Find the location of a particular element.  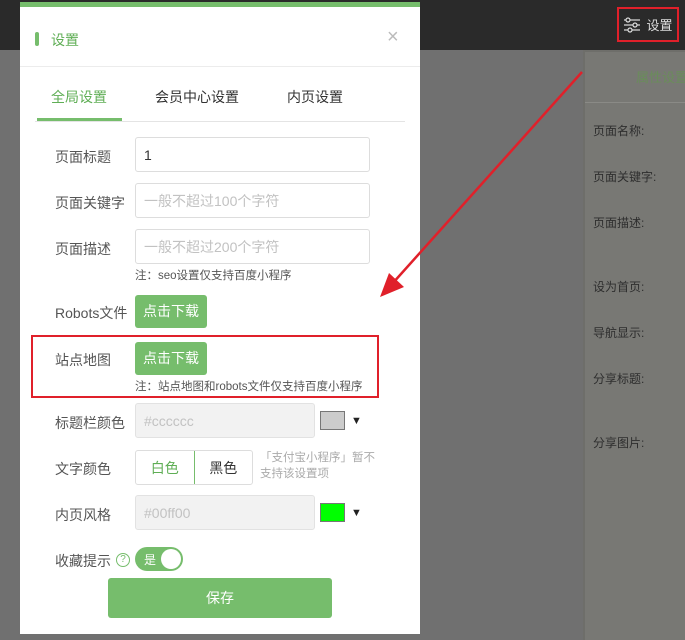

annotation-arrow is located at coordinates (481, 184).